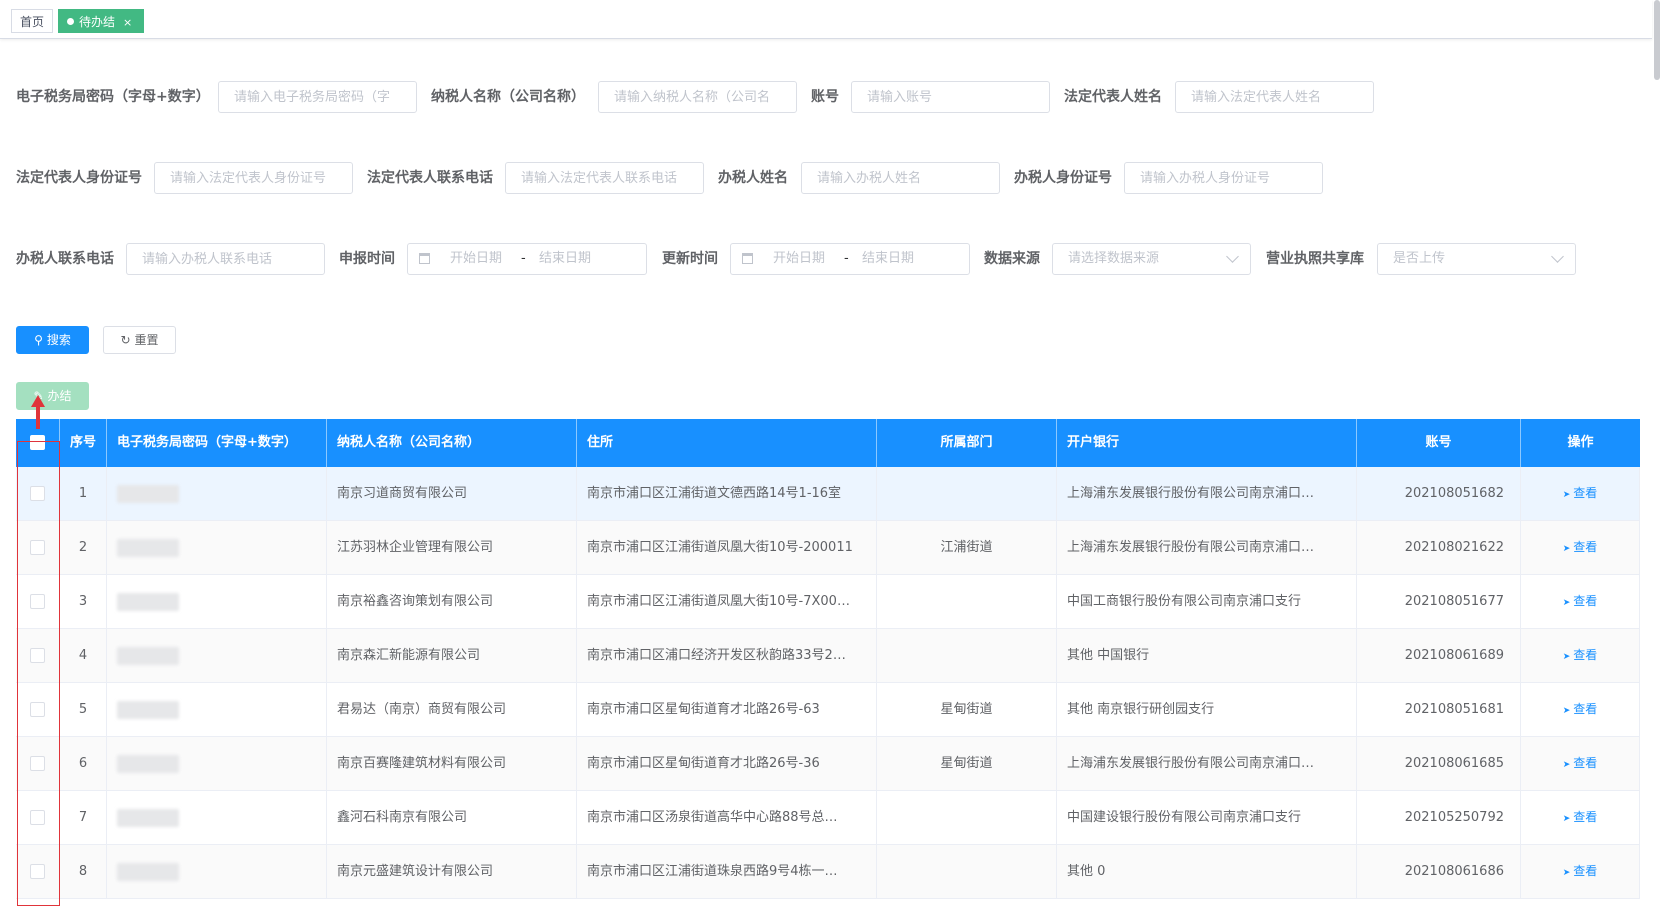 This screenshot has width=1660, height=918. I want to click on input-agent-id, so click(1223, 178).